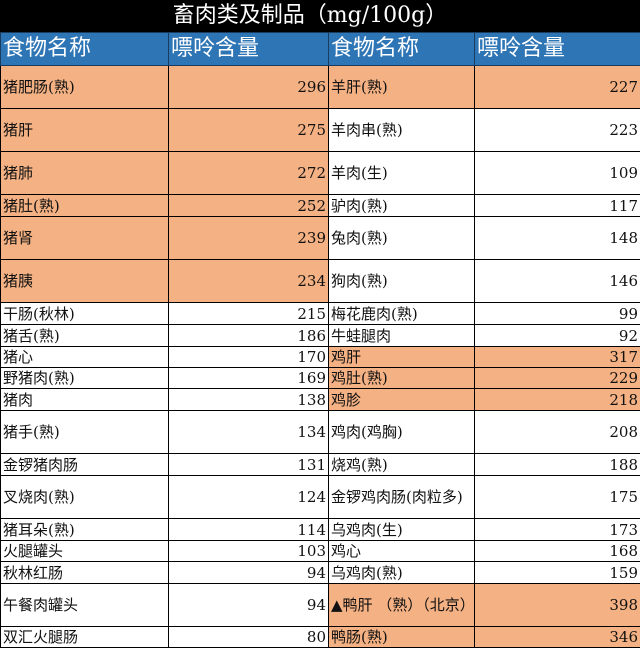 This screenshot has height=648, width=640. What do you see at coordinates (85, 206) in the screenshot?
I see `food-name: 猪肚(熟)` at bounding box center [85, 206].